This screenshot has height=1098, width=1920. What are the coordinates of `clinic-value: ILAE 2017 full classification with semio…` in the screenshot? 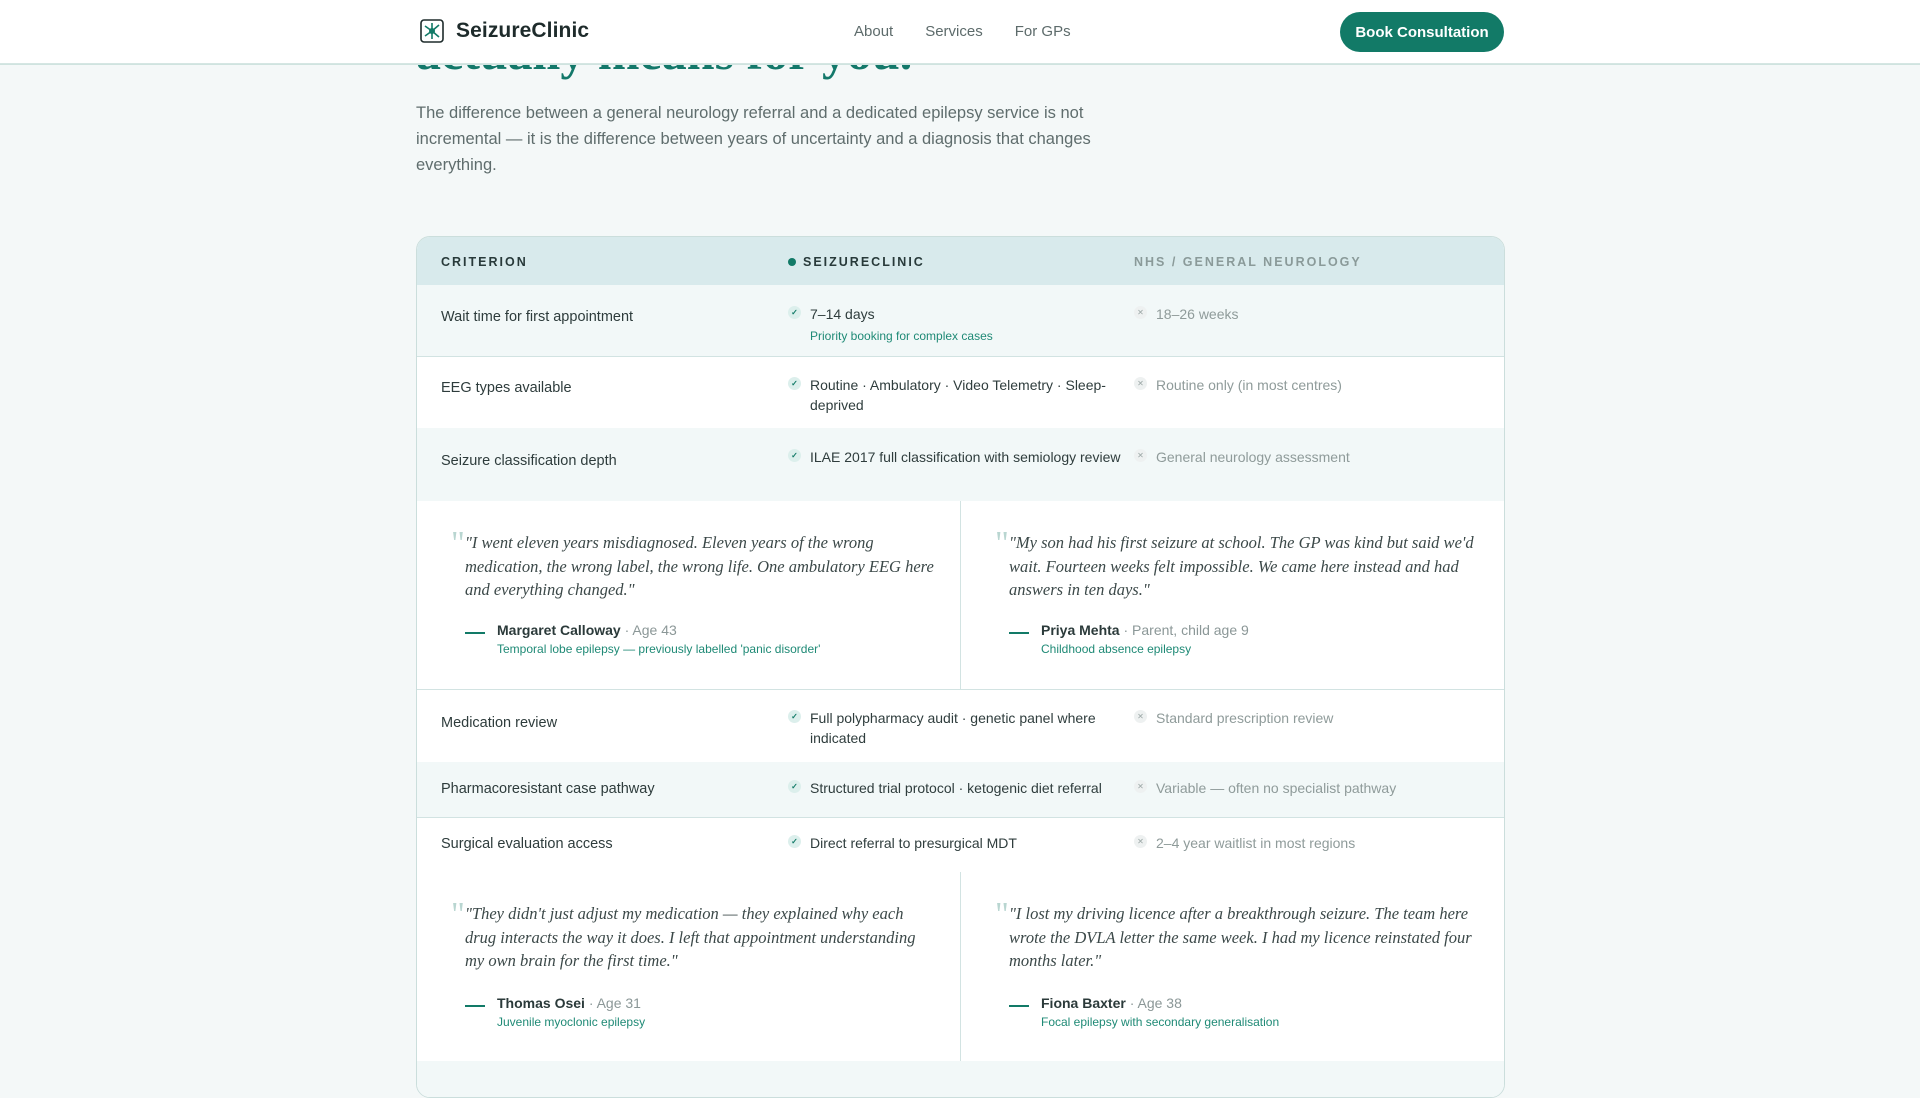 It's located at (965, 457).